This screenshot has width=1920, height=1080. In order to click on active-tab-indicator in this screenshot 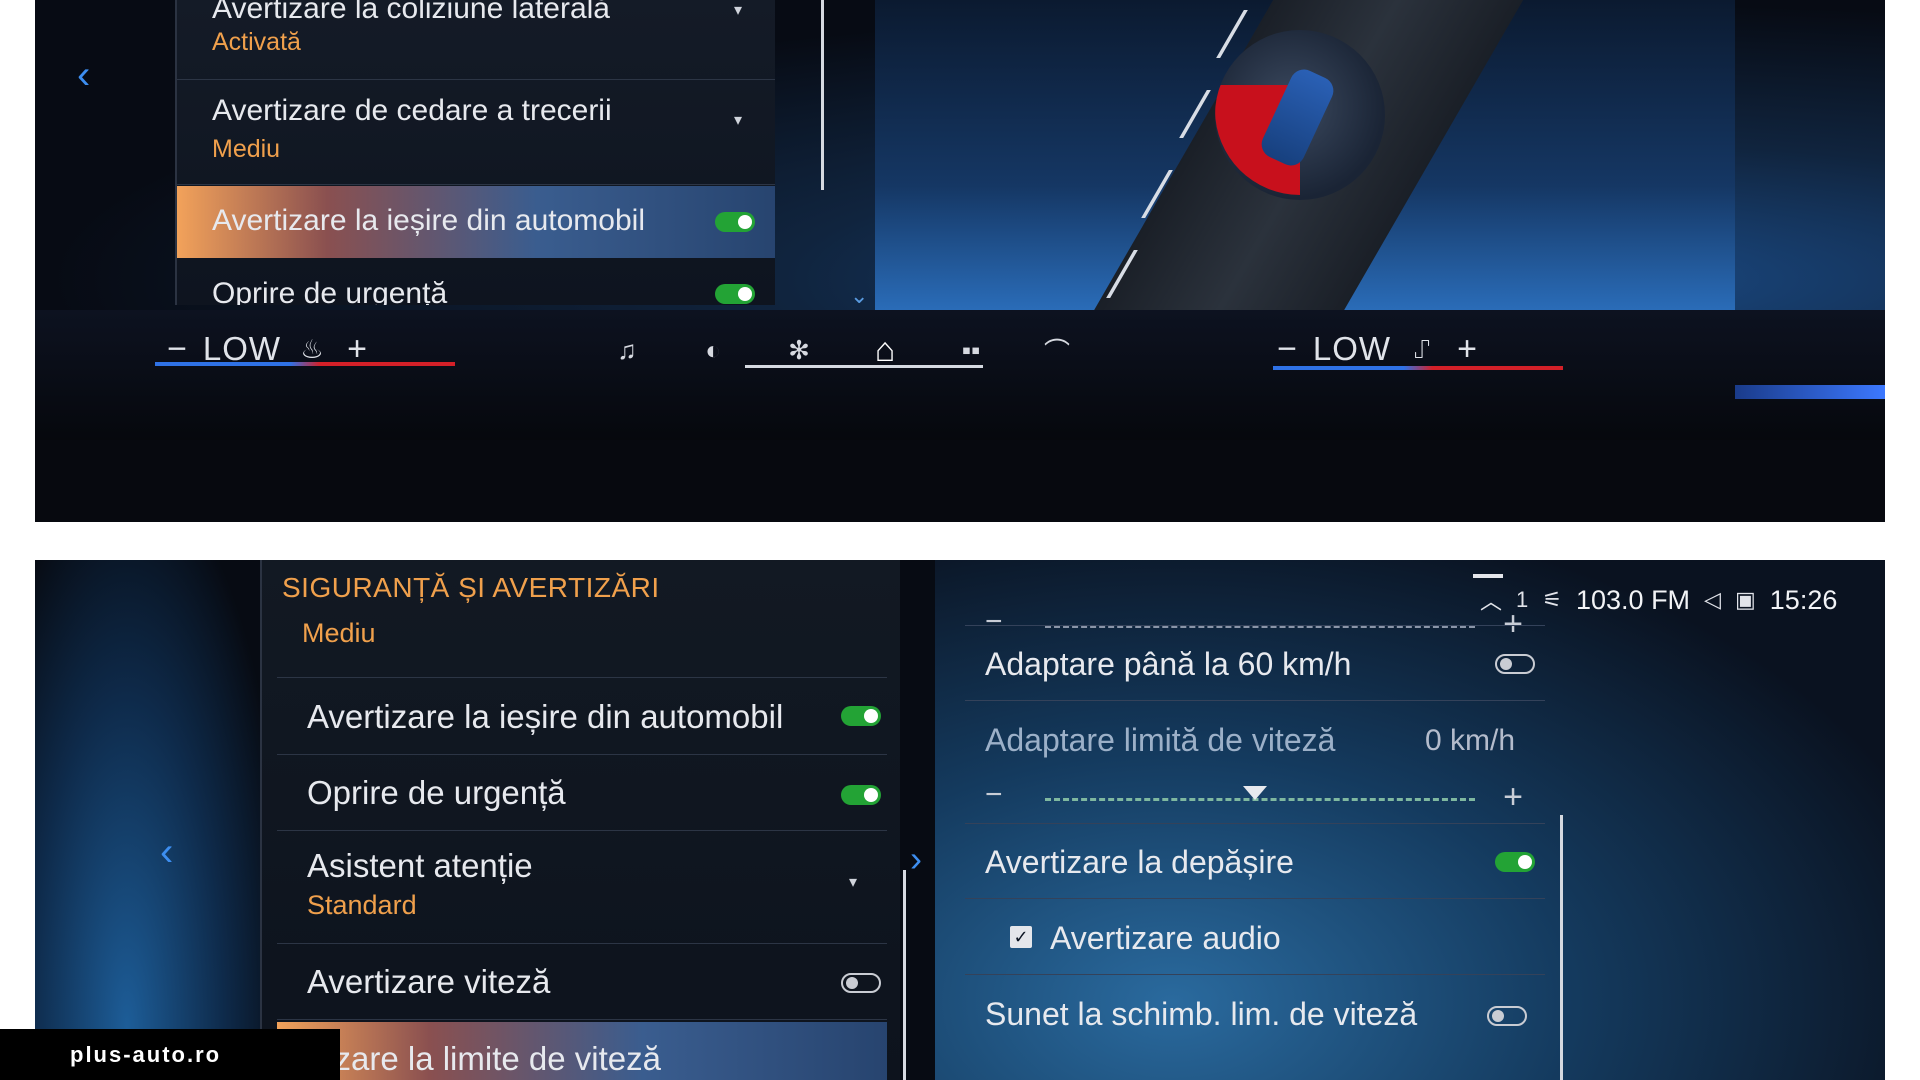, I will do `click(864, 366)`.